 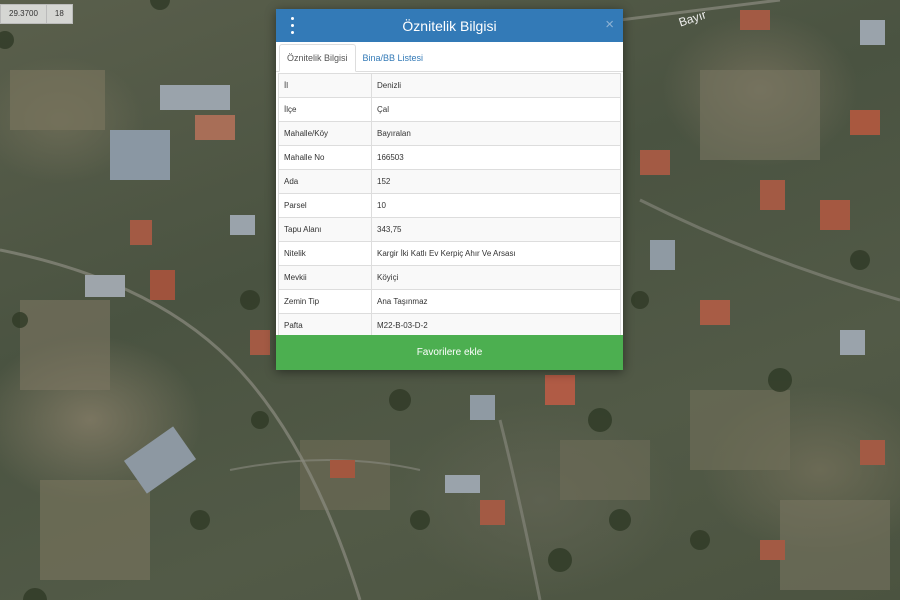 I want to click on table-row: Pafta M22-B-03-D-2, so click(x=449, y=325).